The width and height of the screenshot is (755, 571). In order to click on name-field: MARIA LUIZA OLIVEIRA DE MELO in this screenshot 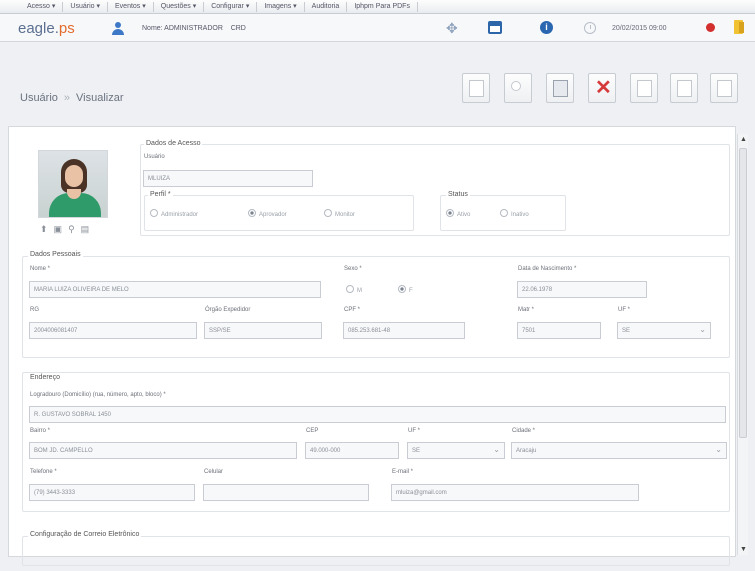, I will do `click(175, 289)`.